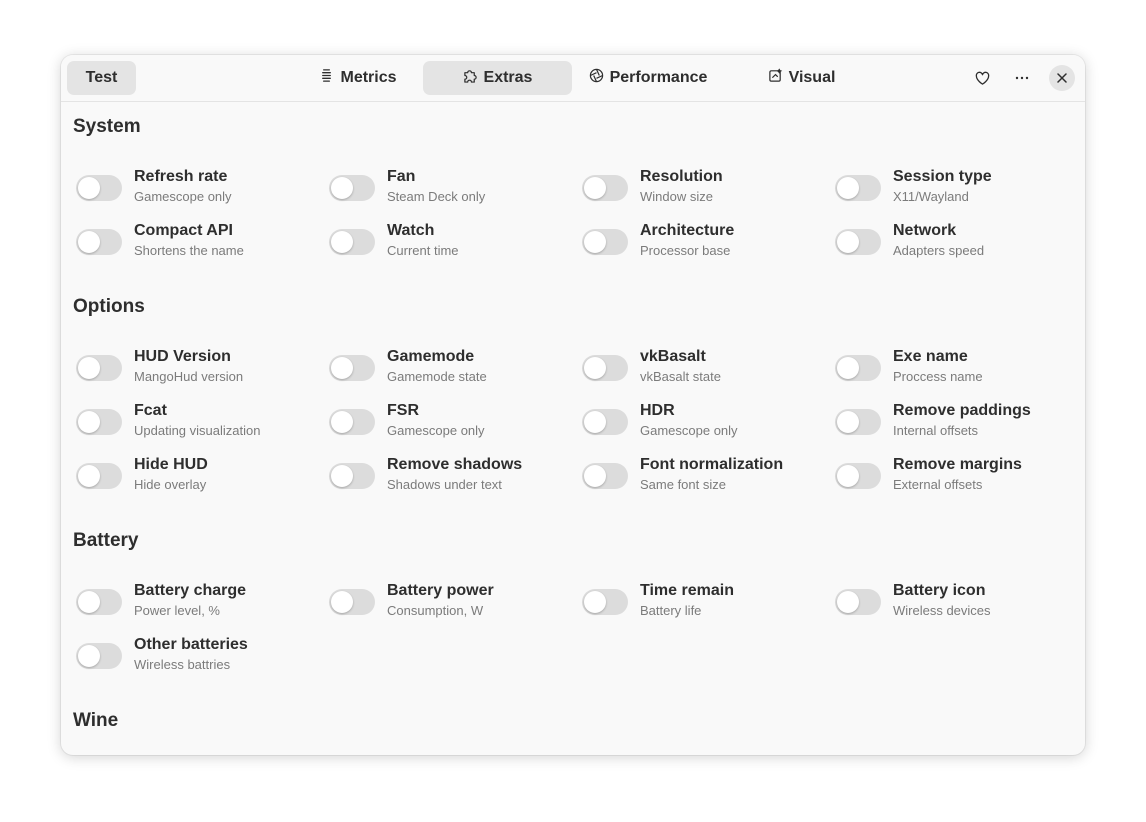 The image size is (1146, 822). I want to click on aperture-icon, so click(596, 78).